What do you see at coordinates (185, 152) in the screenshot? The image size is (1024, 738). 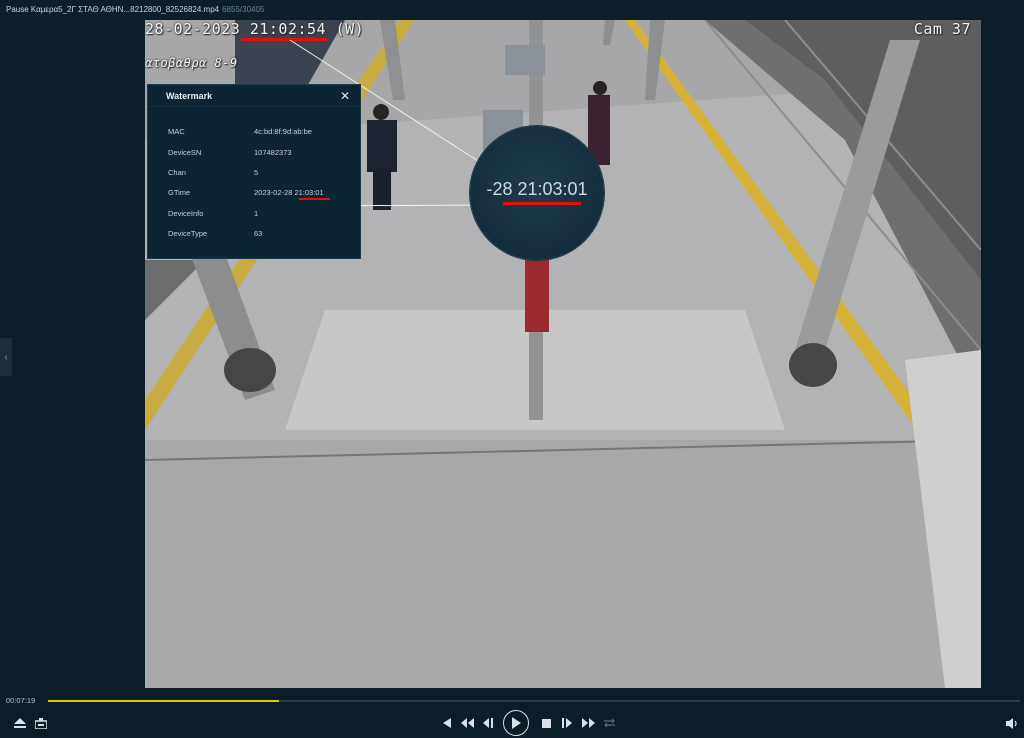 I see `field-label: DeviceSN` at bounding box center [185, 152].